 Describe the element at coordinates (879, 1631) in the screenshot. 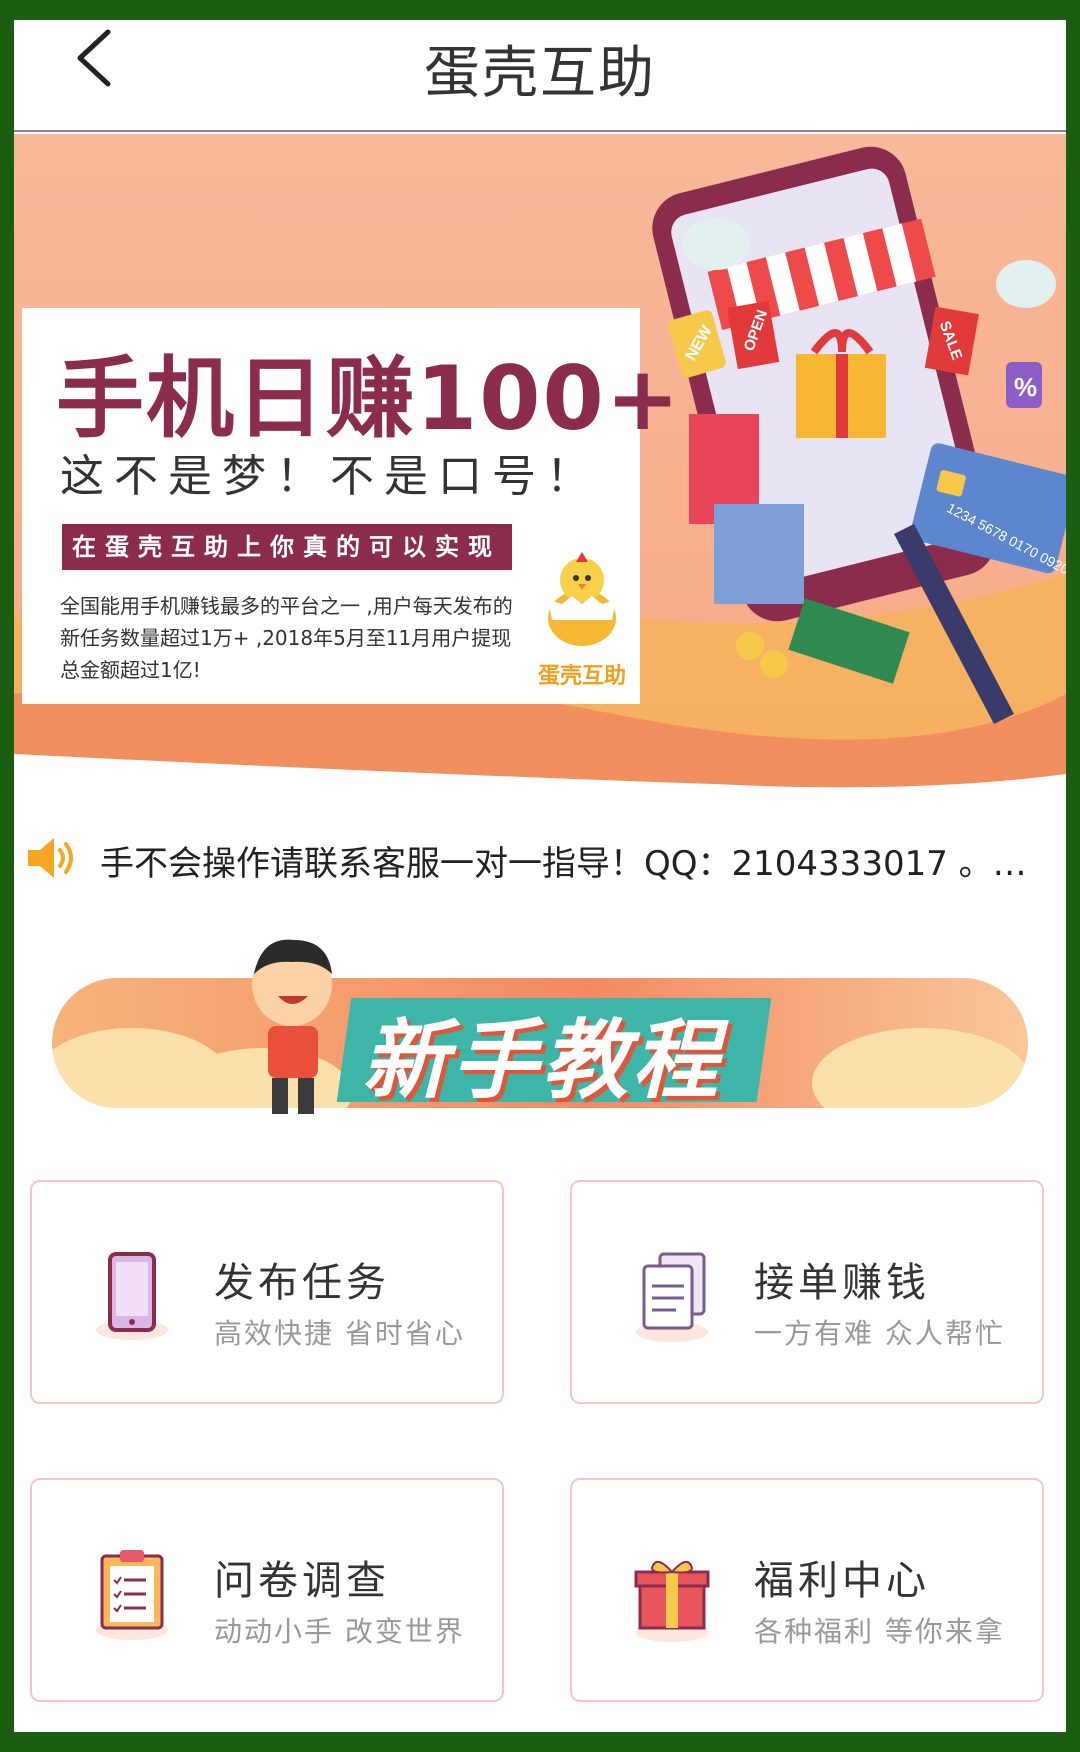

I see `card-desc: 各种福利 等你来拿` at that location.